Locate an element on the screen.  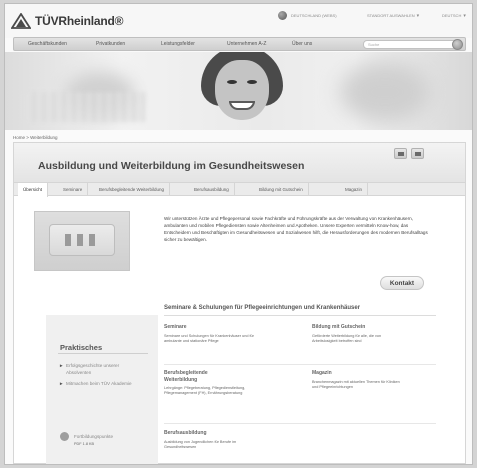
tab-uebersicht: Übersicht is located at coordinates (33, 190).